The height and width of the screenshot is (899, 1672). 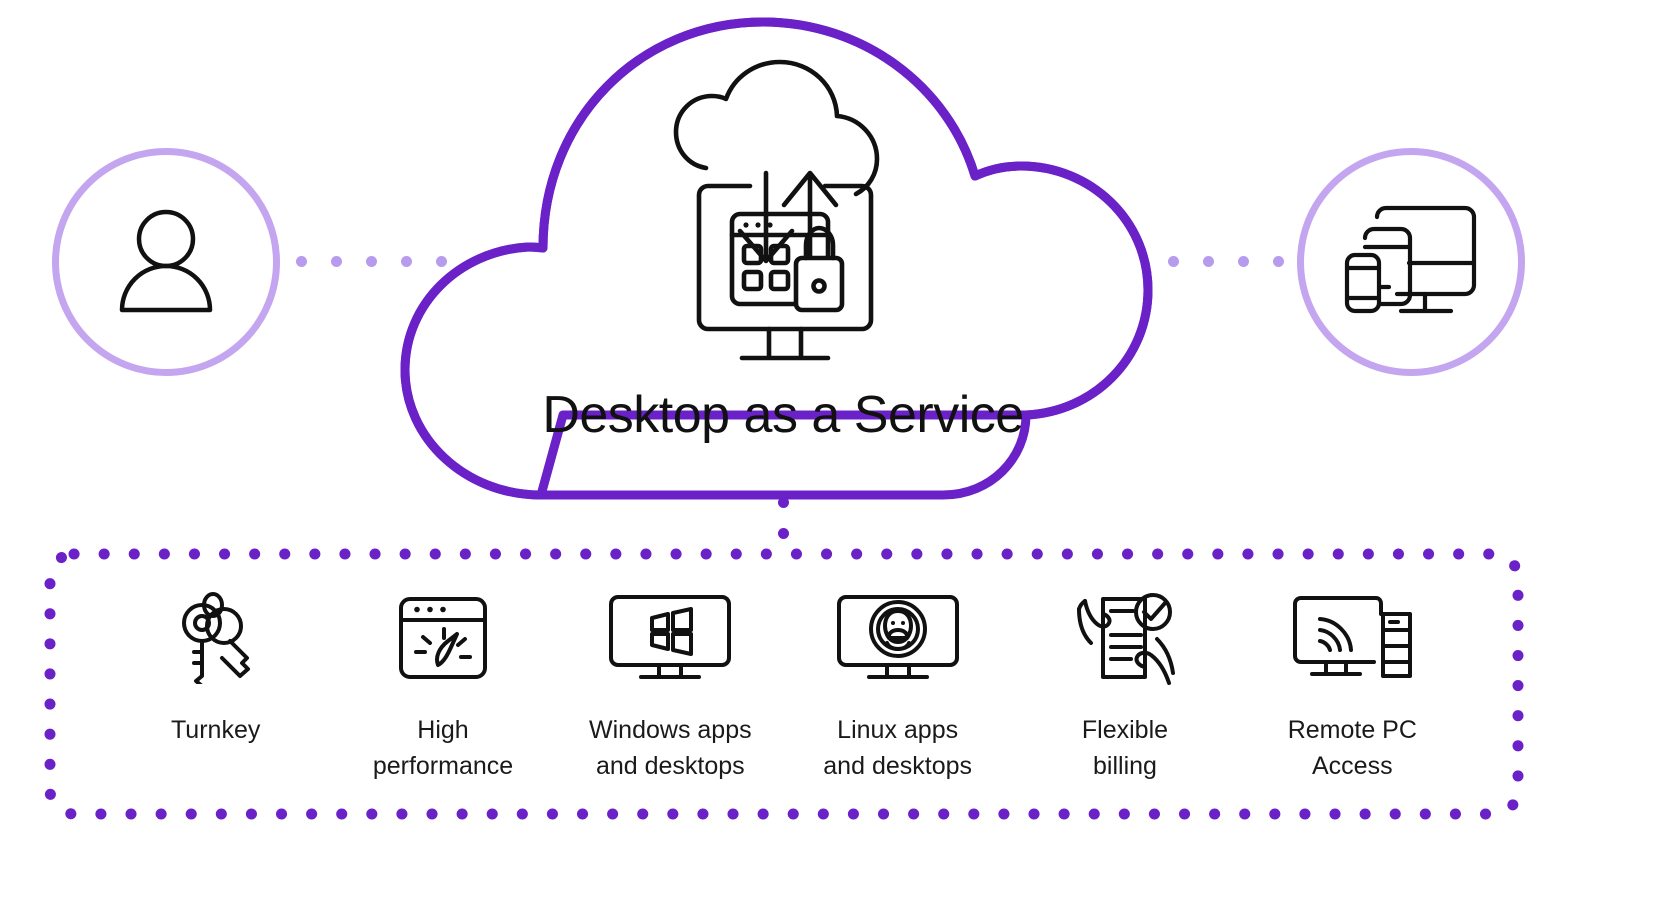 What do you see at coordinates (783, 518) in the screenshot?
I see `connector-vertical` at bounding box center [783, 518].